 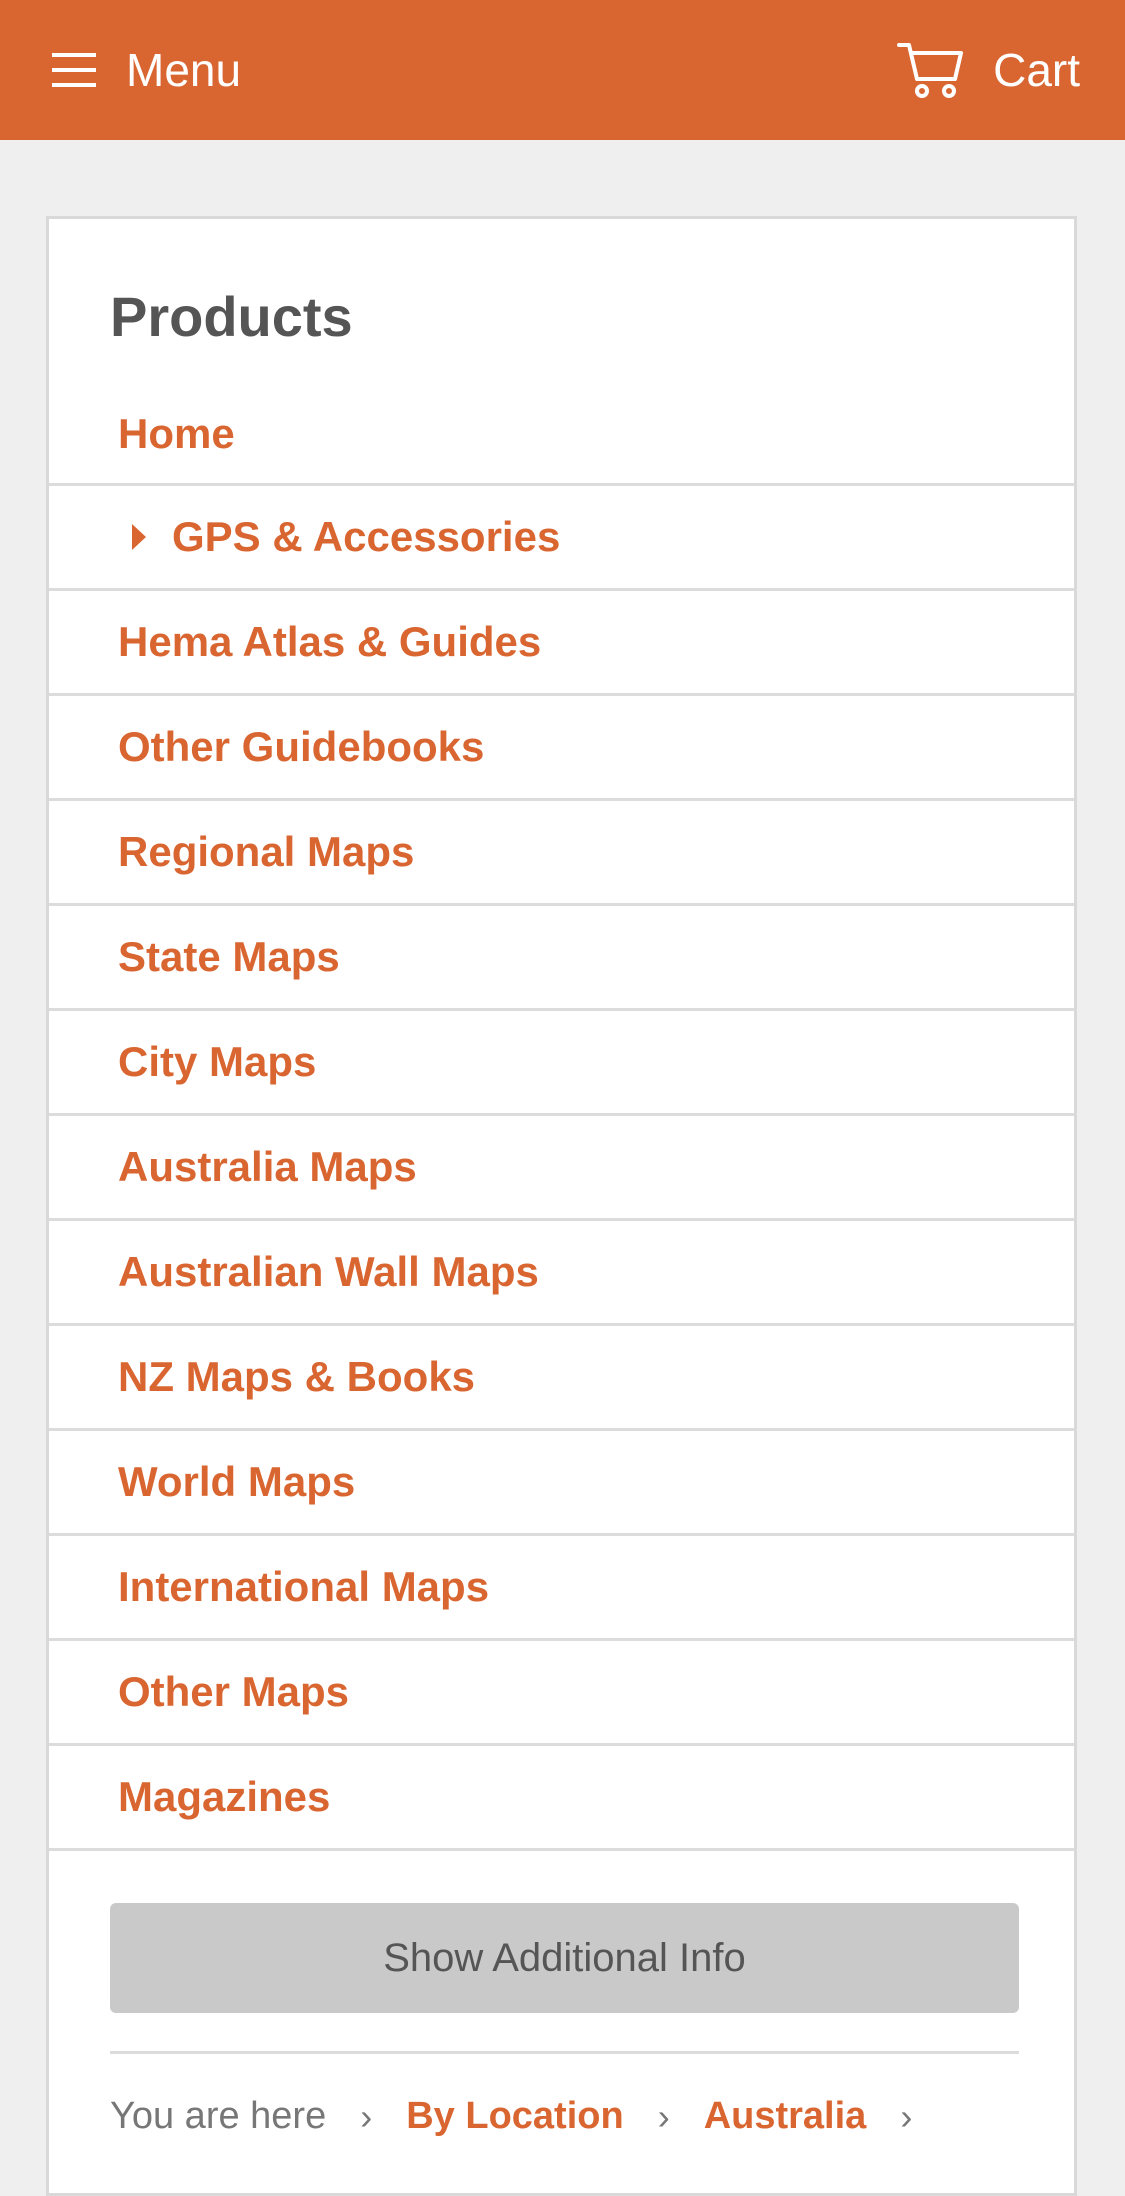 I want to click on nav-link-international-maps: International Maps, so click(x=303, y=1587).